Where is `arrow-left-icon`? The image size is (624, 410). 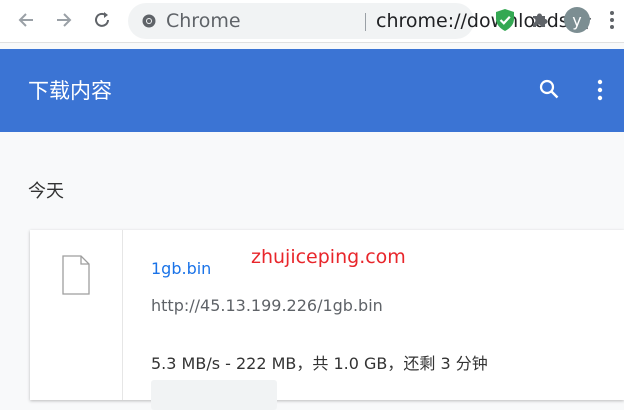
arrow-left-icon is located at coordinates (25, 20).